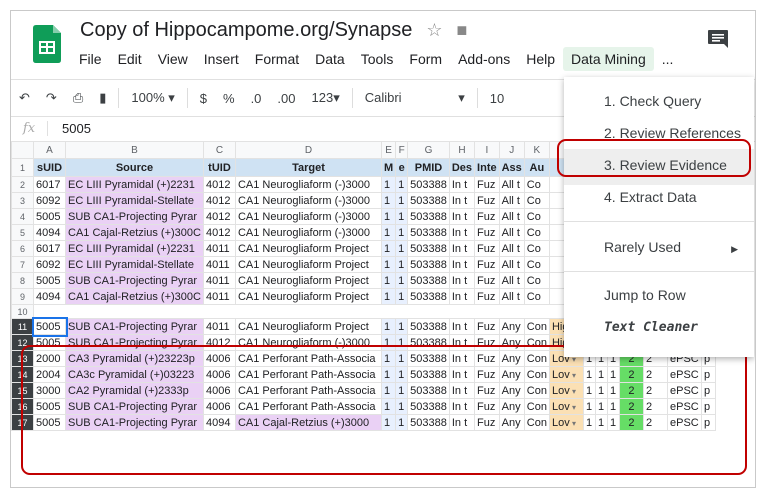 This screenshot has width=768, height=498. Describe the element at coordinates (652, 101) in the screenshot. I see `menu-item-check-query: 1. Check Query` at that location.